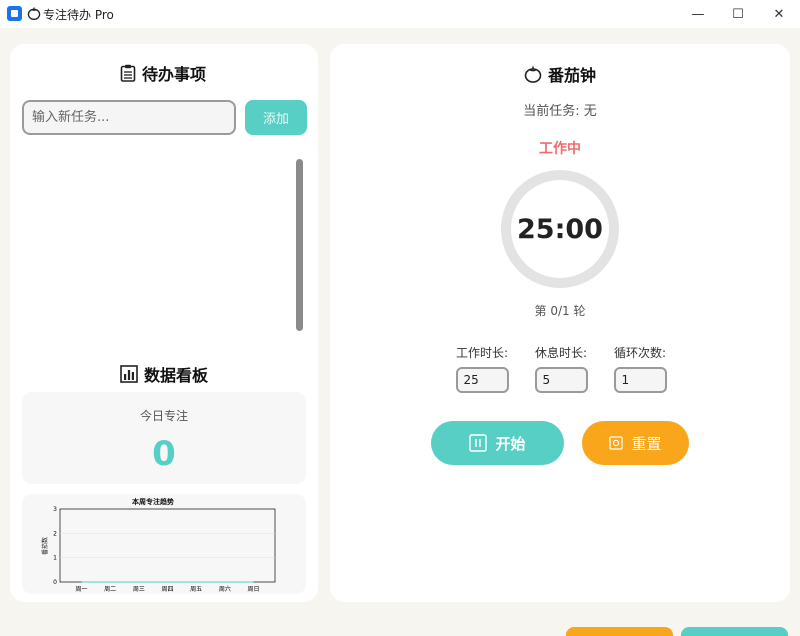 The image size is (800, 636). What do you see at coordinates (164, 454) in the screenshot?
I see `today-focus-value: 0` at bounding box center [164, 454].